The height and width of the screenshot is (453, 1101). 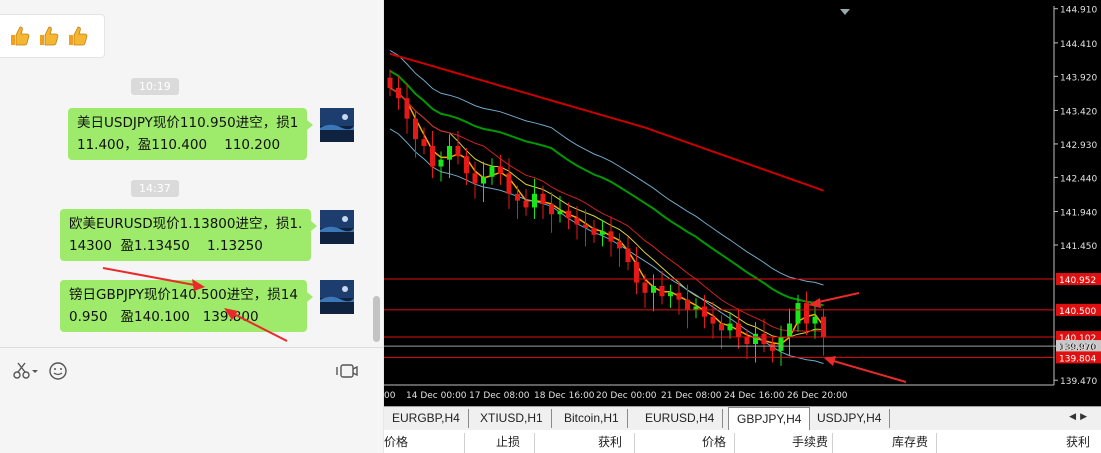 I want to click on tab-scroll-arrows: ◀▶, so click(x=1080, y=416).